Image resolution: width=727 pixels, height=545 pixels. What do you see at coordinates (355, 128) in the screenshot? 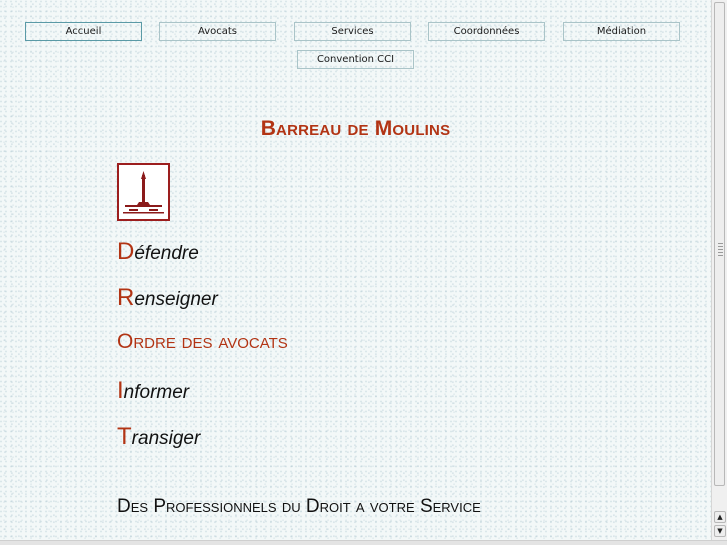
I see `page-title: Barreau de Moulins` at bounding box center [355, 128].